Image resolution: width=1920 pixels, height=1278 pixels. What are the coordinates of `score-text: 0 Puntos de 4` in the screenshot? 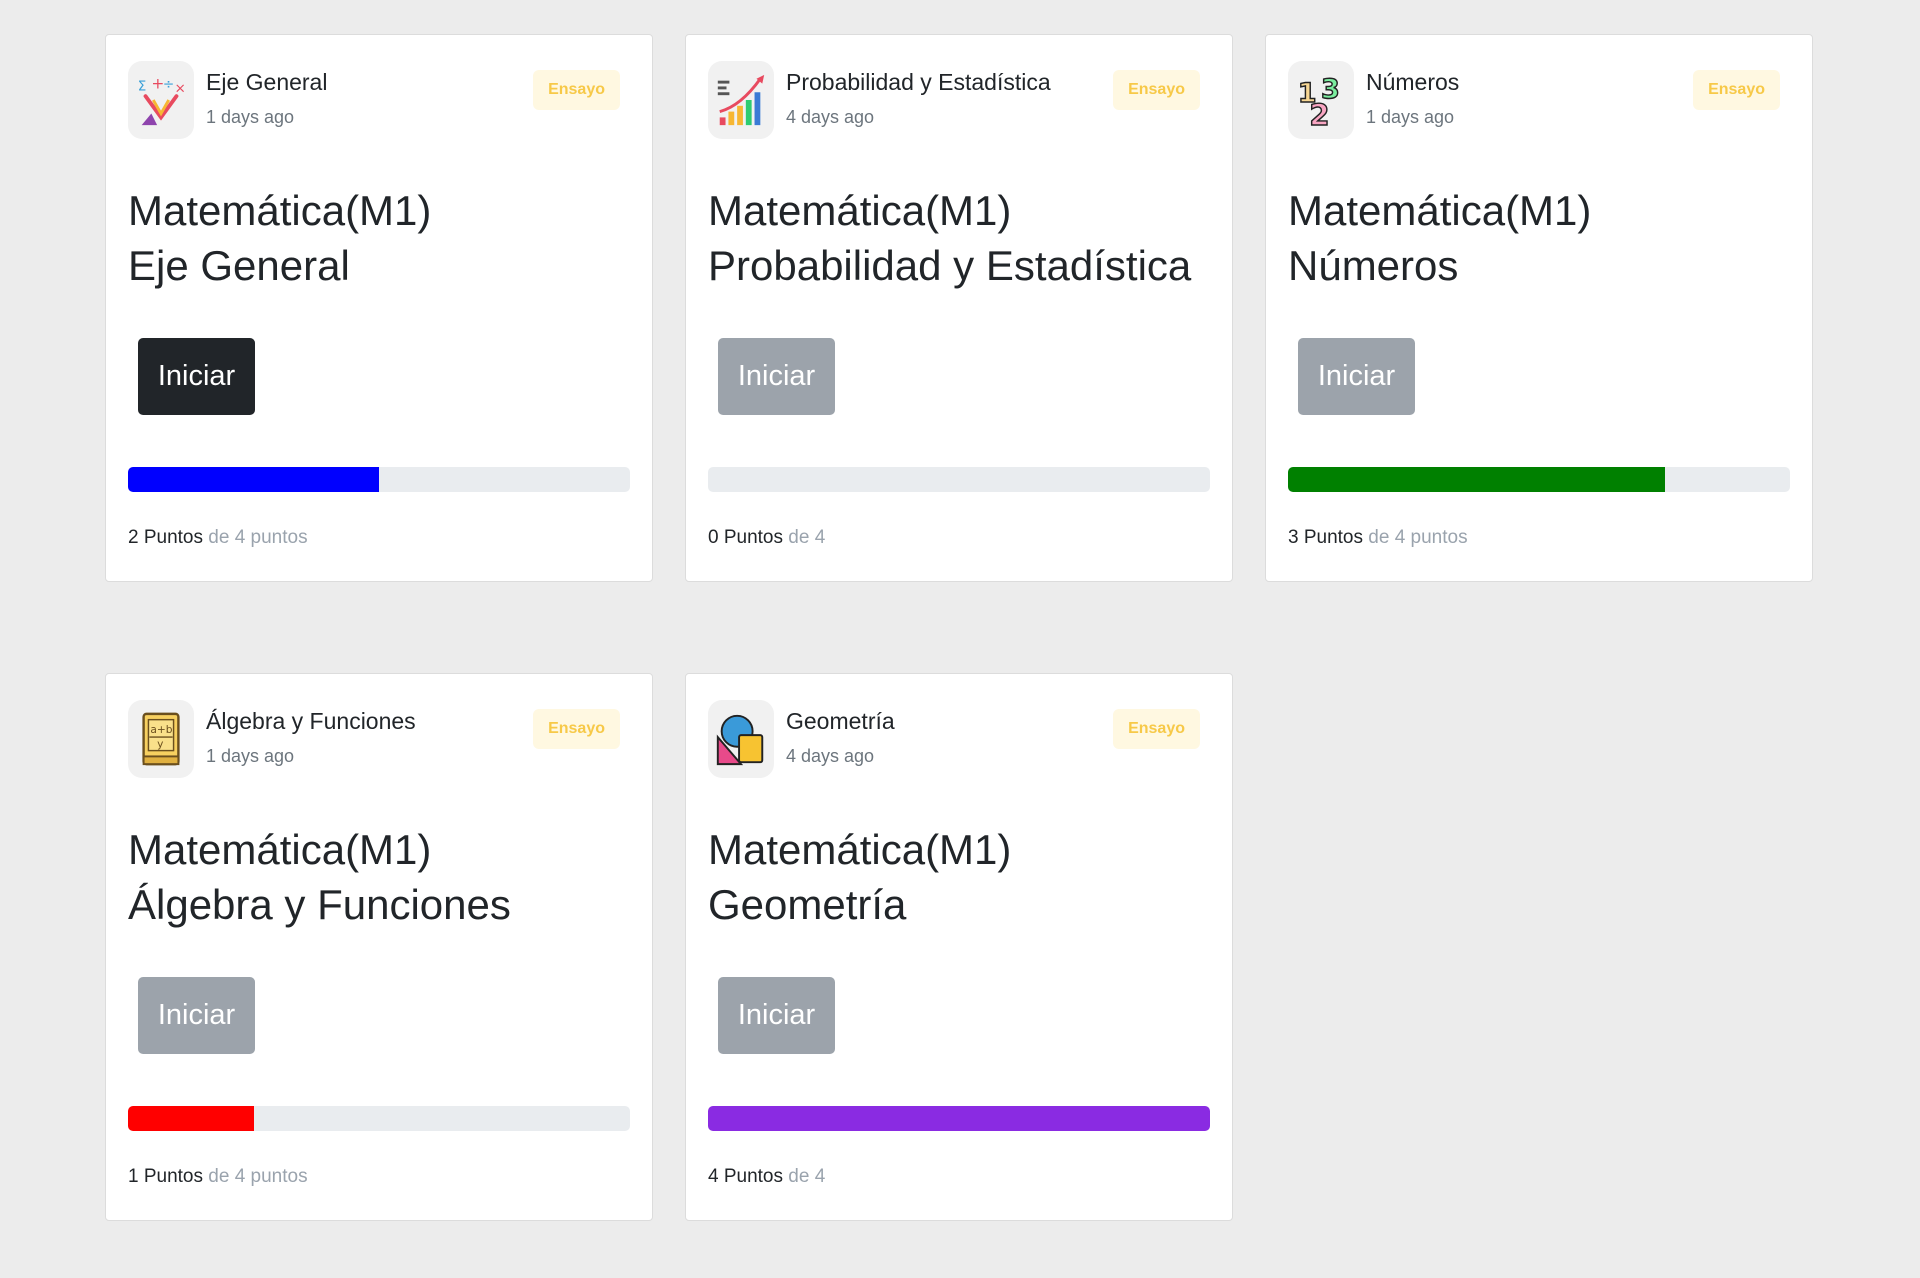 It's located at (766, 538).